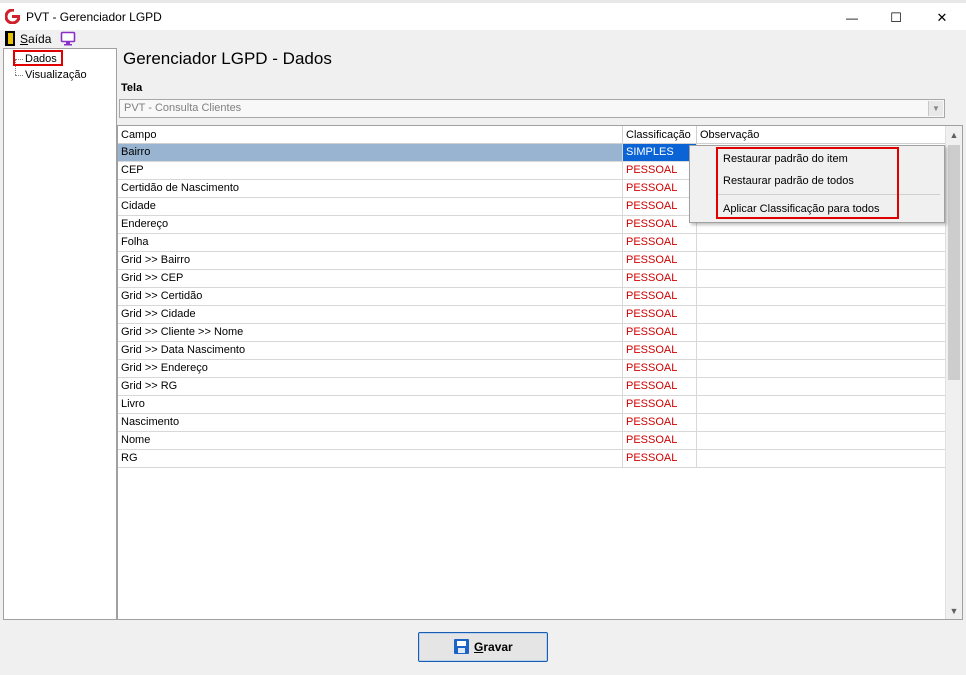 The image size is (966, 675). I want to click on minimize-icon: —, so click(852, 18).